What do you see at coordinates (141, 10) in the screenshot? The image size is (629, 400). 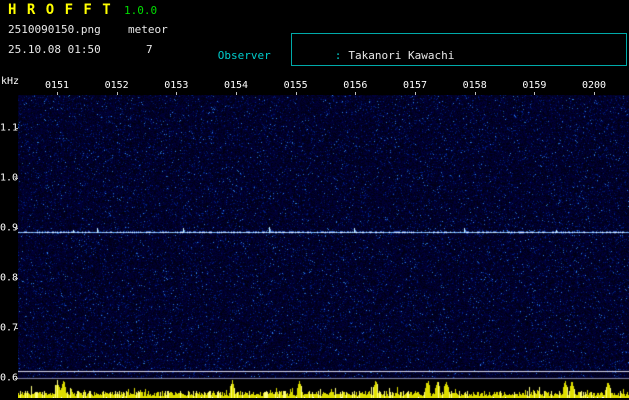 I see `app-version: 1.0.0` at bounding box center [141, 10].